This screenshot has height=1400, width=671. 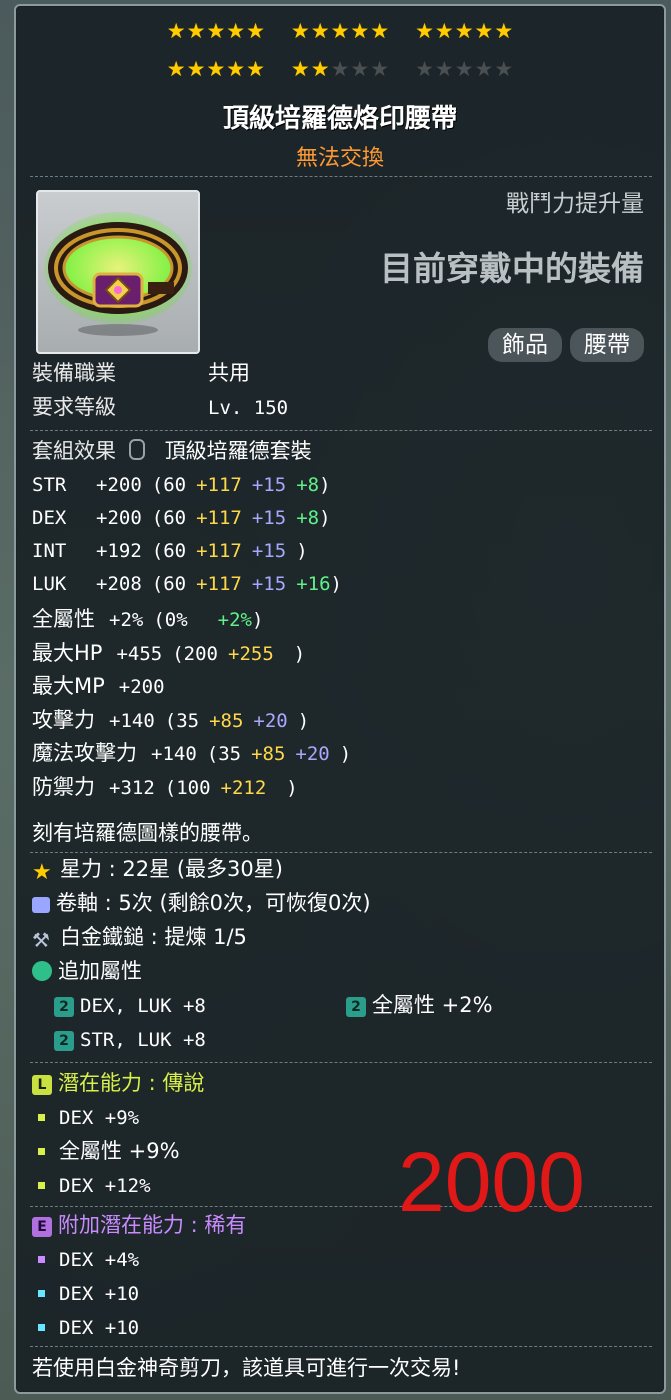 I want to click on trade-status: 無法交換, so click(x=339, y=158).